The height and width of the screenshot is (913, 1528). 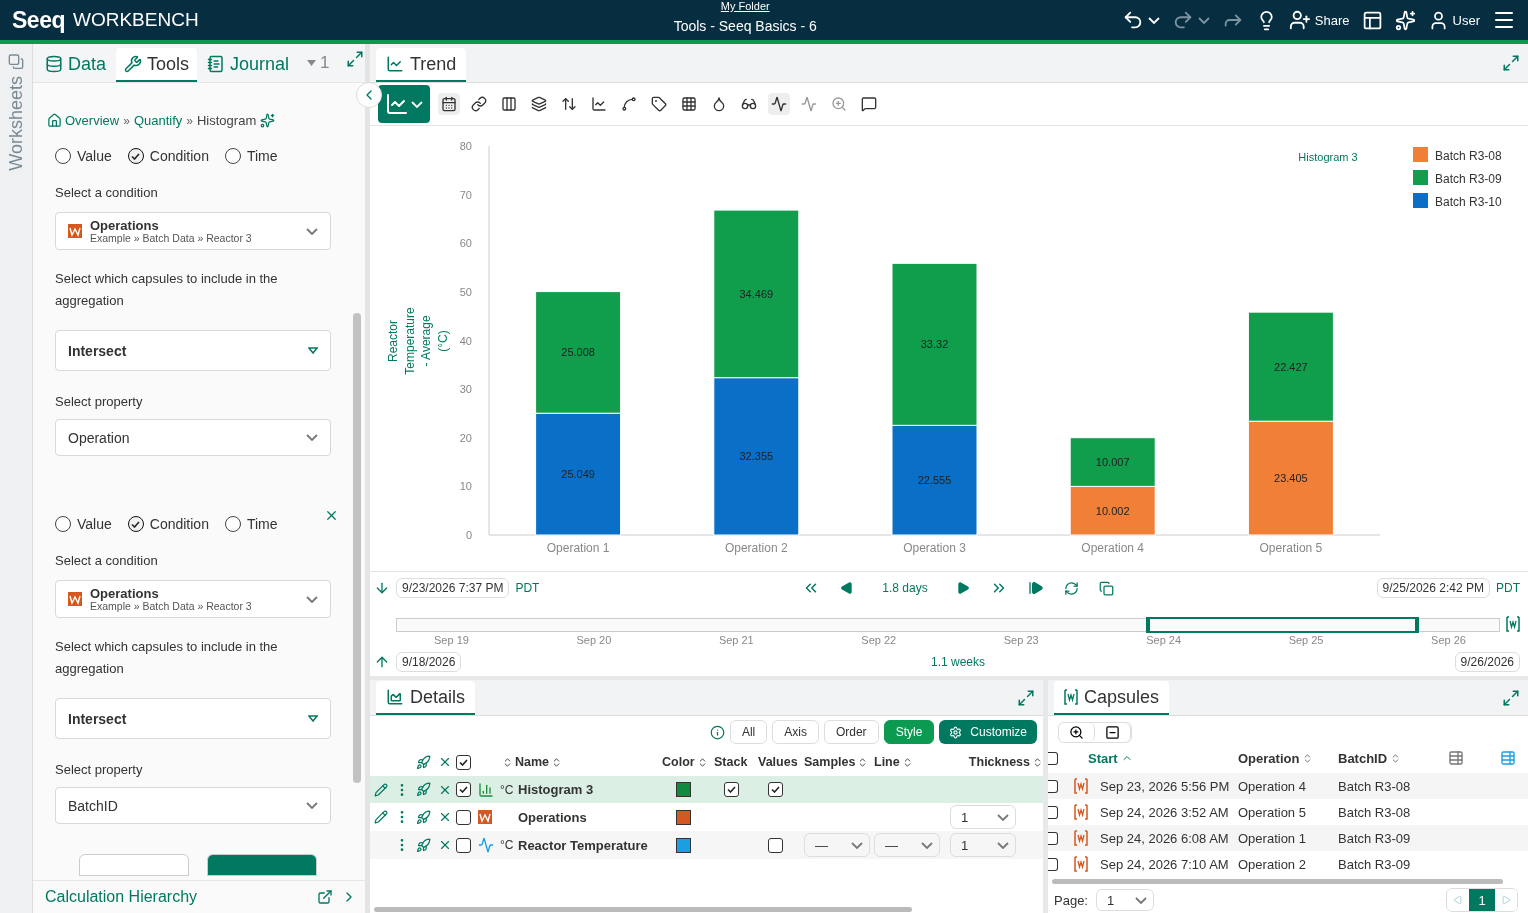 What do you see at coordinates (1487, 662) in the screenshot?
I see `overview-end-field: 9/26/2026` at bounding box center [1487, 662].